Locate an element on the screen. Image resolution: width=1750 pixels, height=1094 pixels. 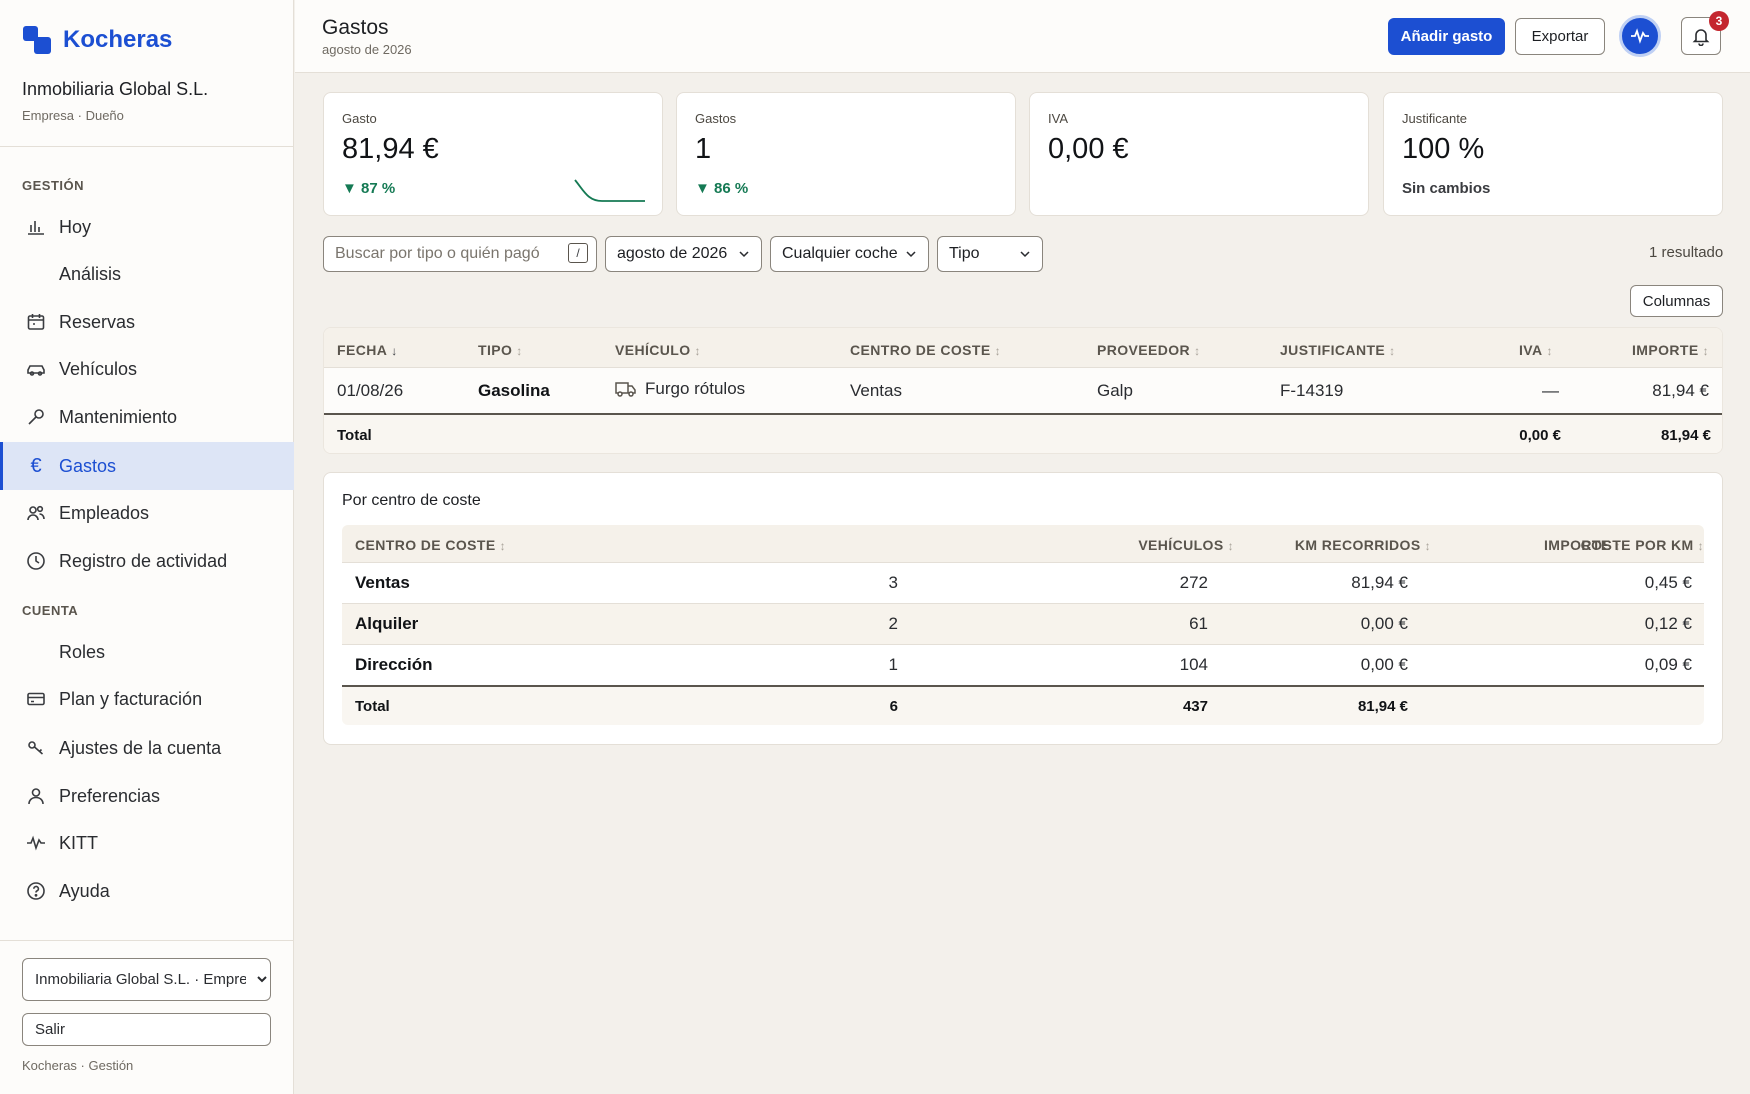
kpi-label: Gastos is located at coordinates (716, 118).